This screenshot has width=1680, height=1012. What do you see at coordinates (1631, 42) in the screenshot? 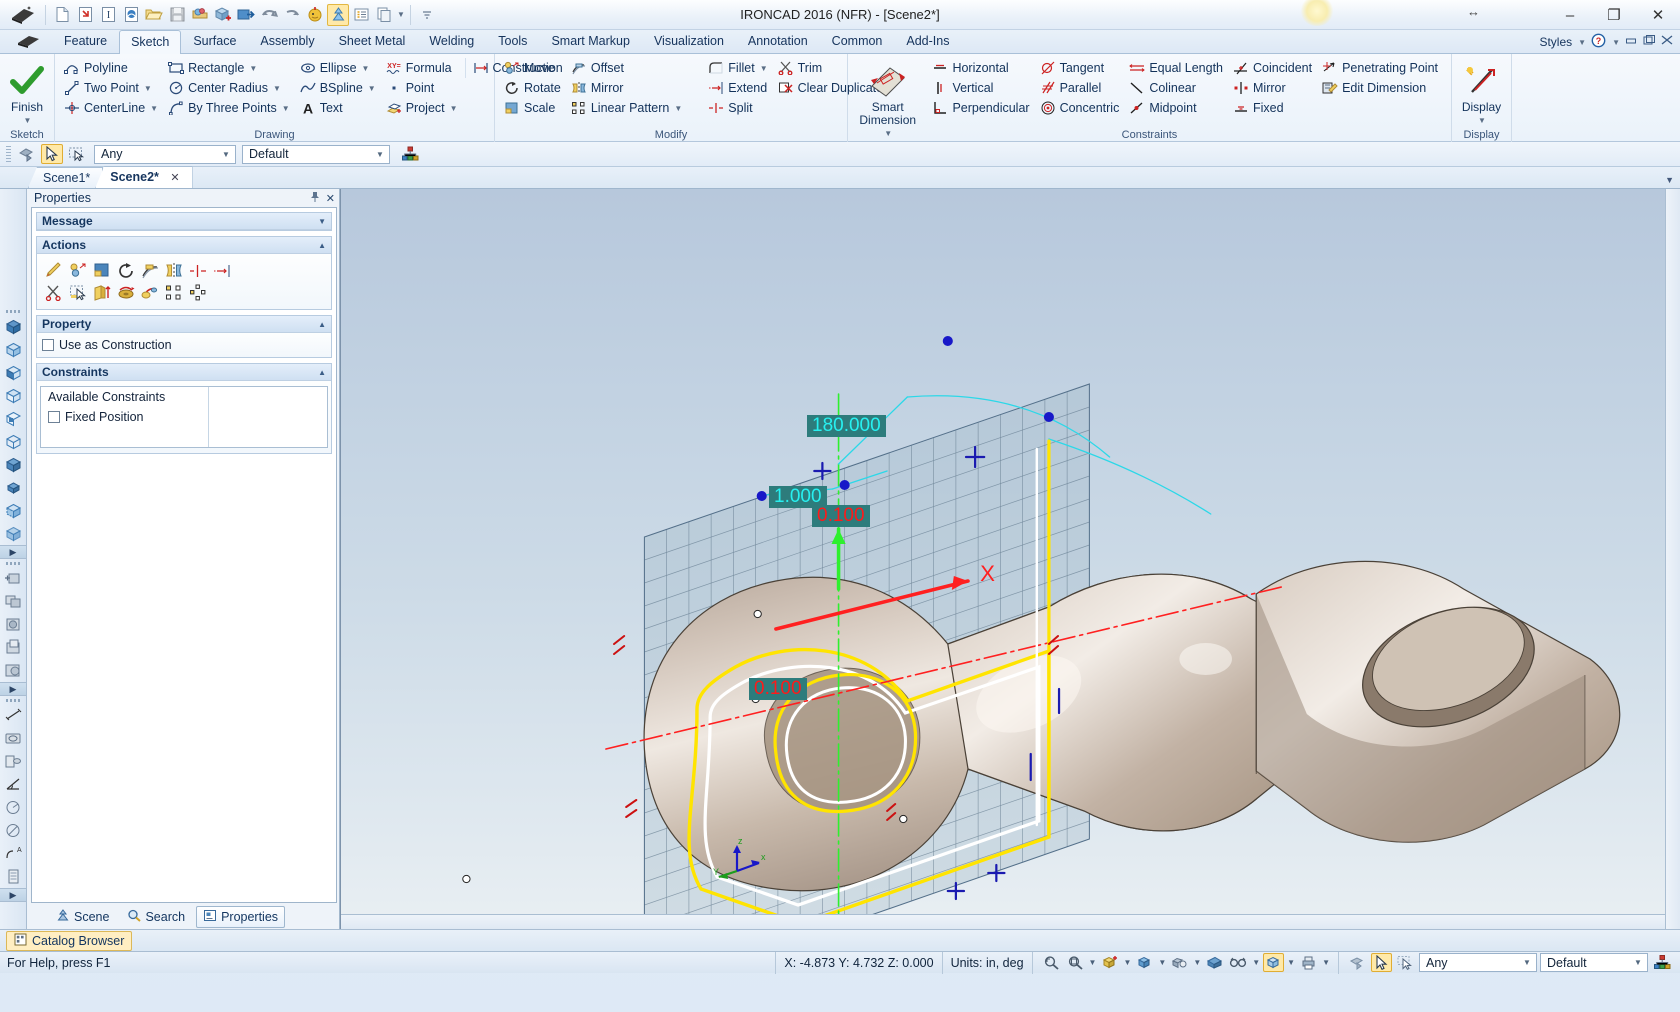
I see `ribbon-minimize-icon` at bounding box center [1631, 42].